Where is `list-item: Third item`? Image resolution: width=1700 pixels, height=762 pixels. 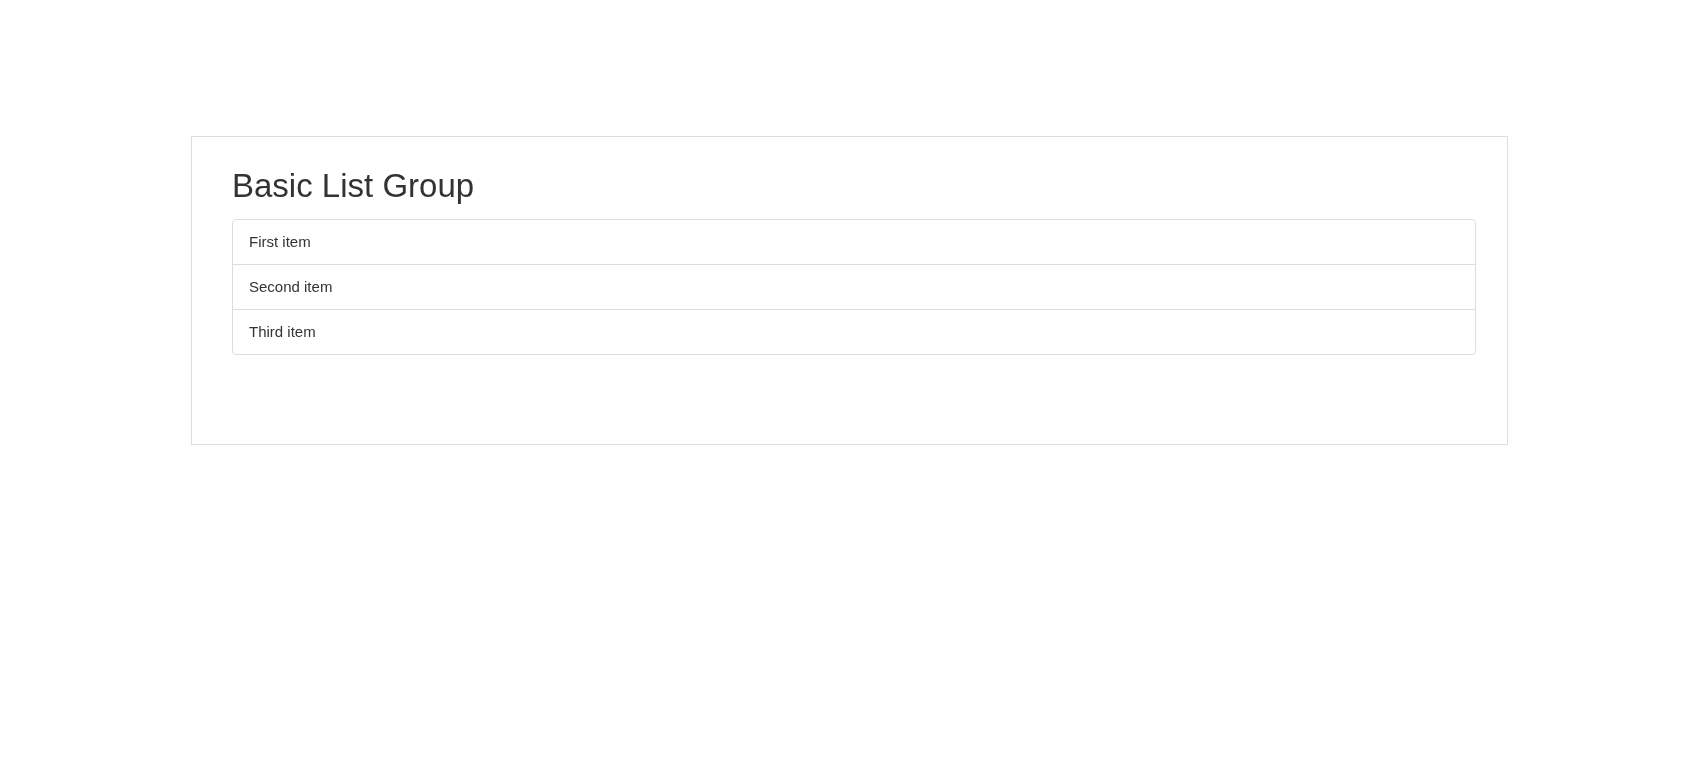
list-item: Third item is located at coordinates (854, 331).